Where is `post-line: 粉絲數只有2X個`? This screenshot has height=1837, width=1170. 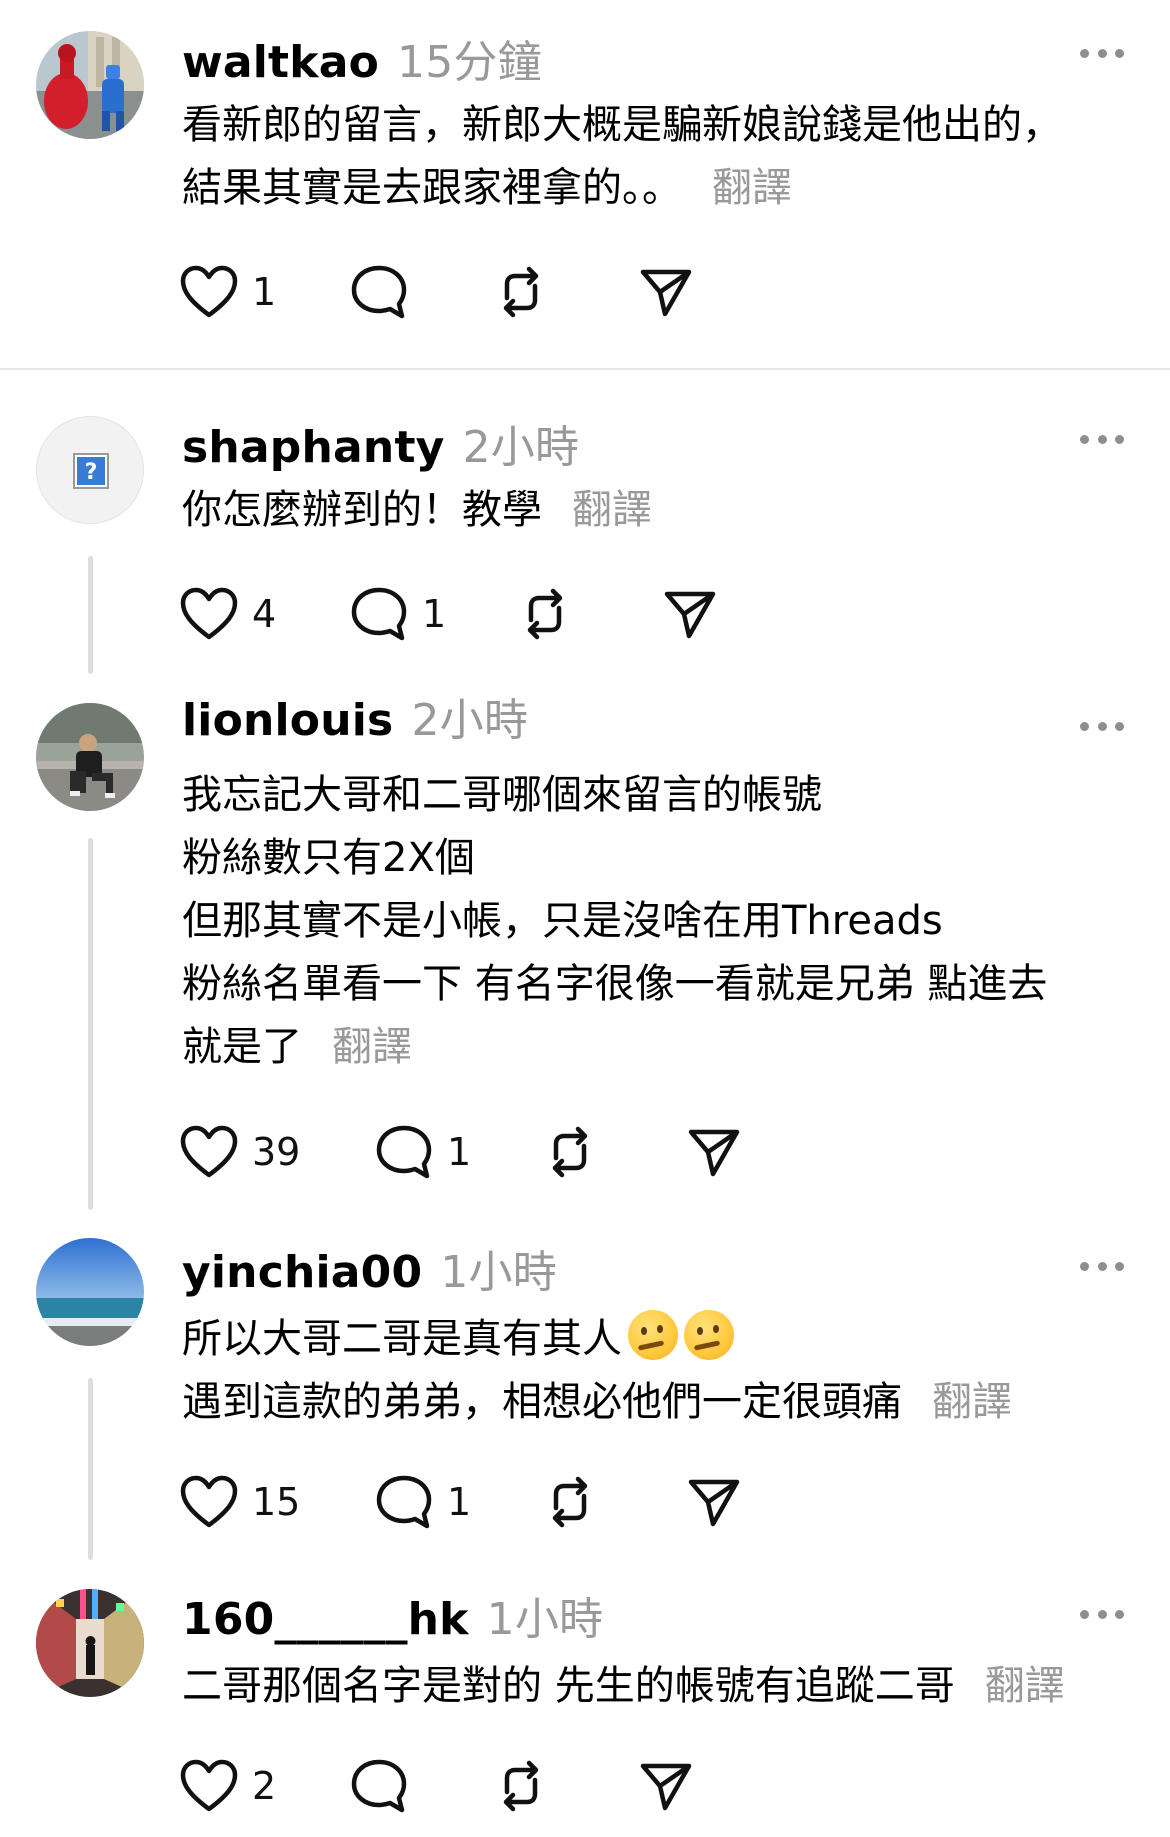 post-line: 粉絲數只有2X個 is located at coordinates (328, 858).